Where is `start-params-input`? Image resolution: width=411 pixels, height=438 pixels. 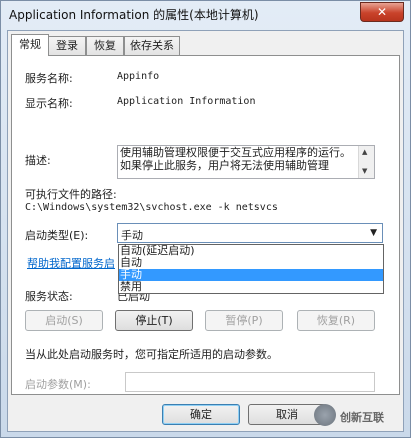
start-params-input is located at coordinates (250, 382).